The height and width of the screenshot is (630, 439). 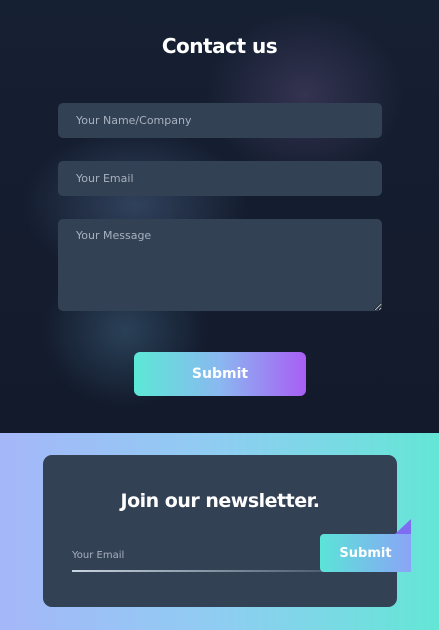 I want to click on newsletter-email-field, so click(x=197, y=555).